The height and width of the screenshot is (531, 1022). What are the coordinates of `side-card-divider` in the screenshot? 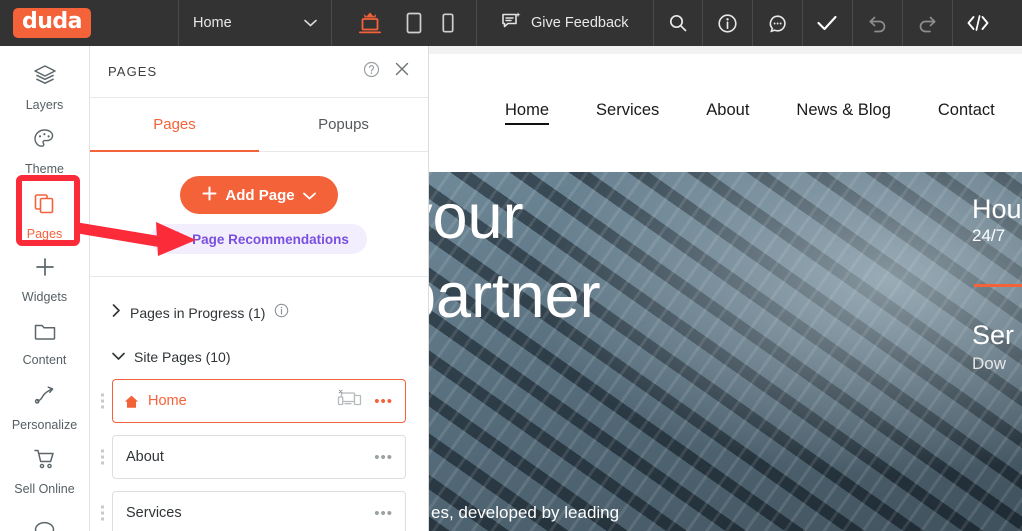 It's located at (998, 285).